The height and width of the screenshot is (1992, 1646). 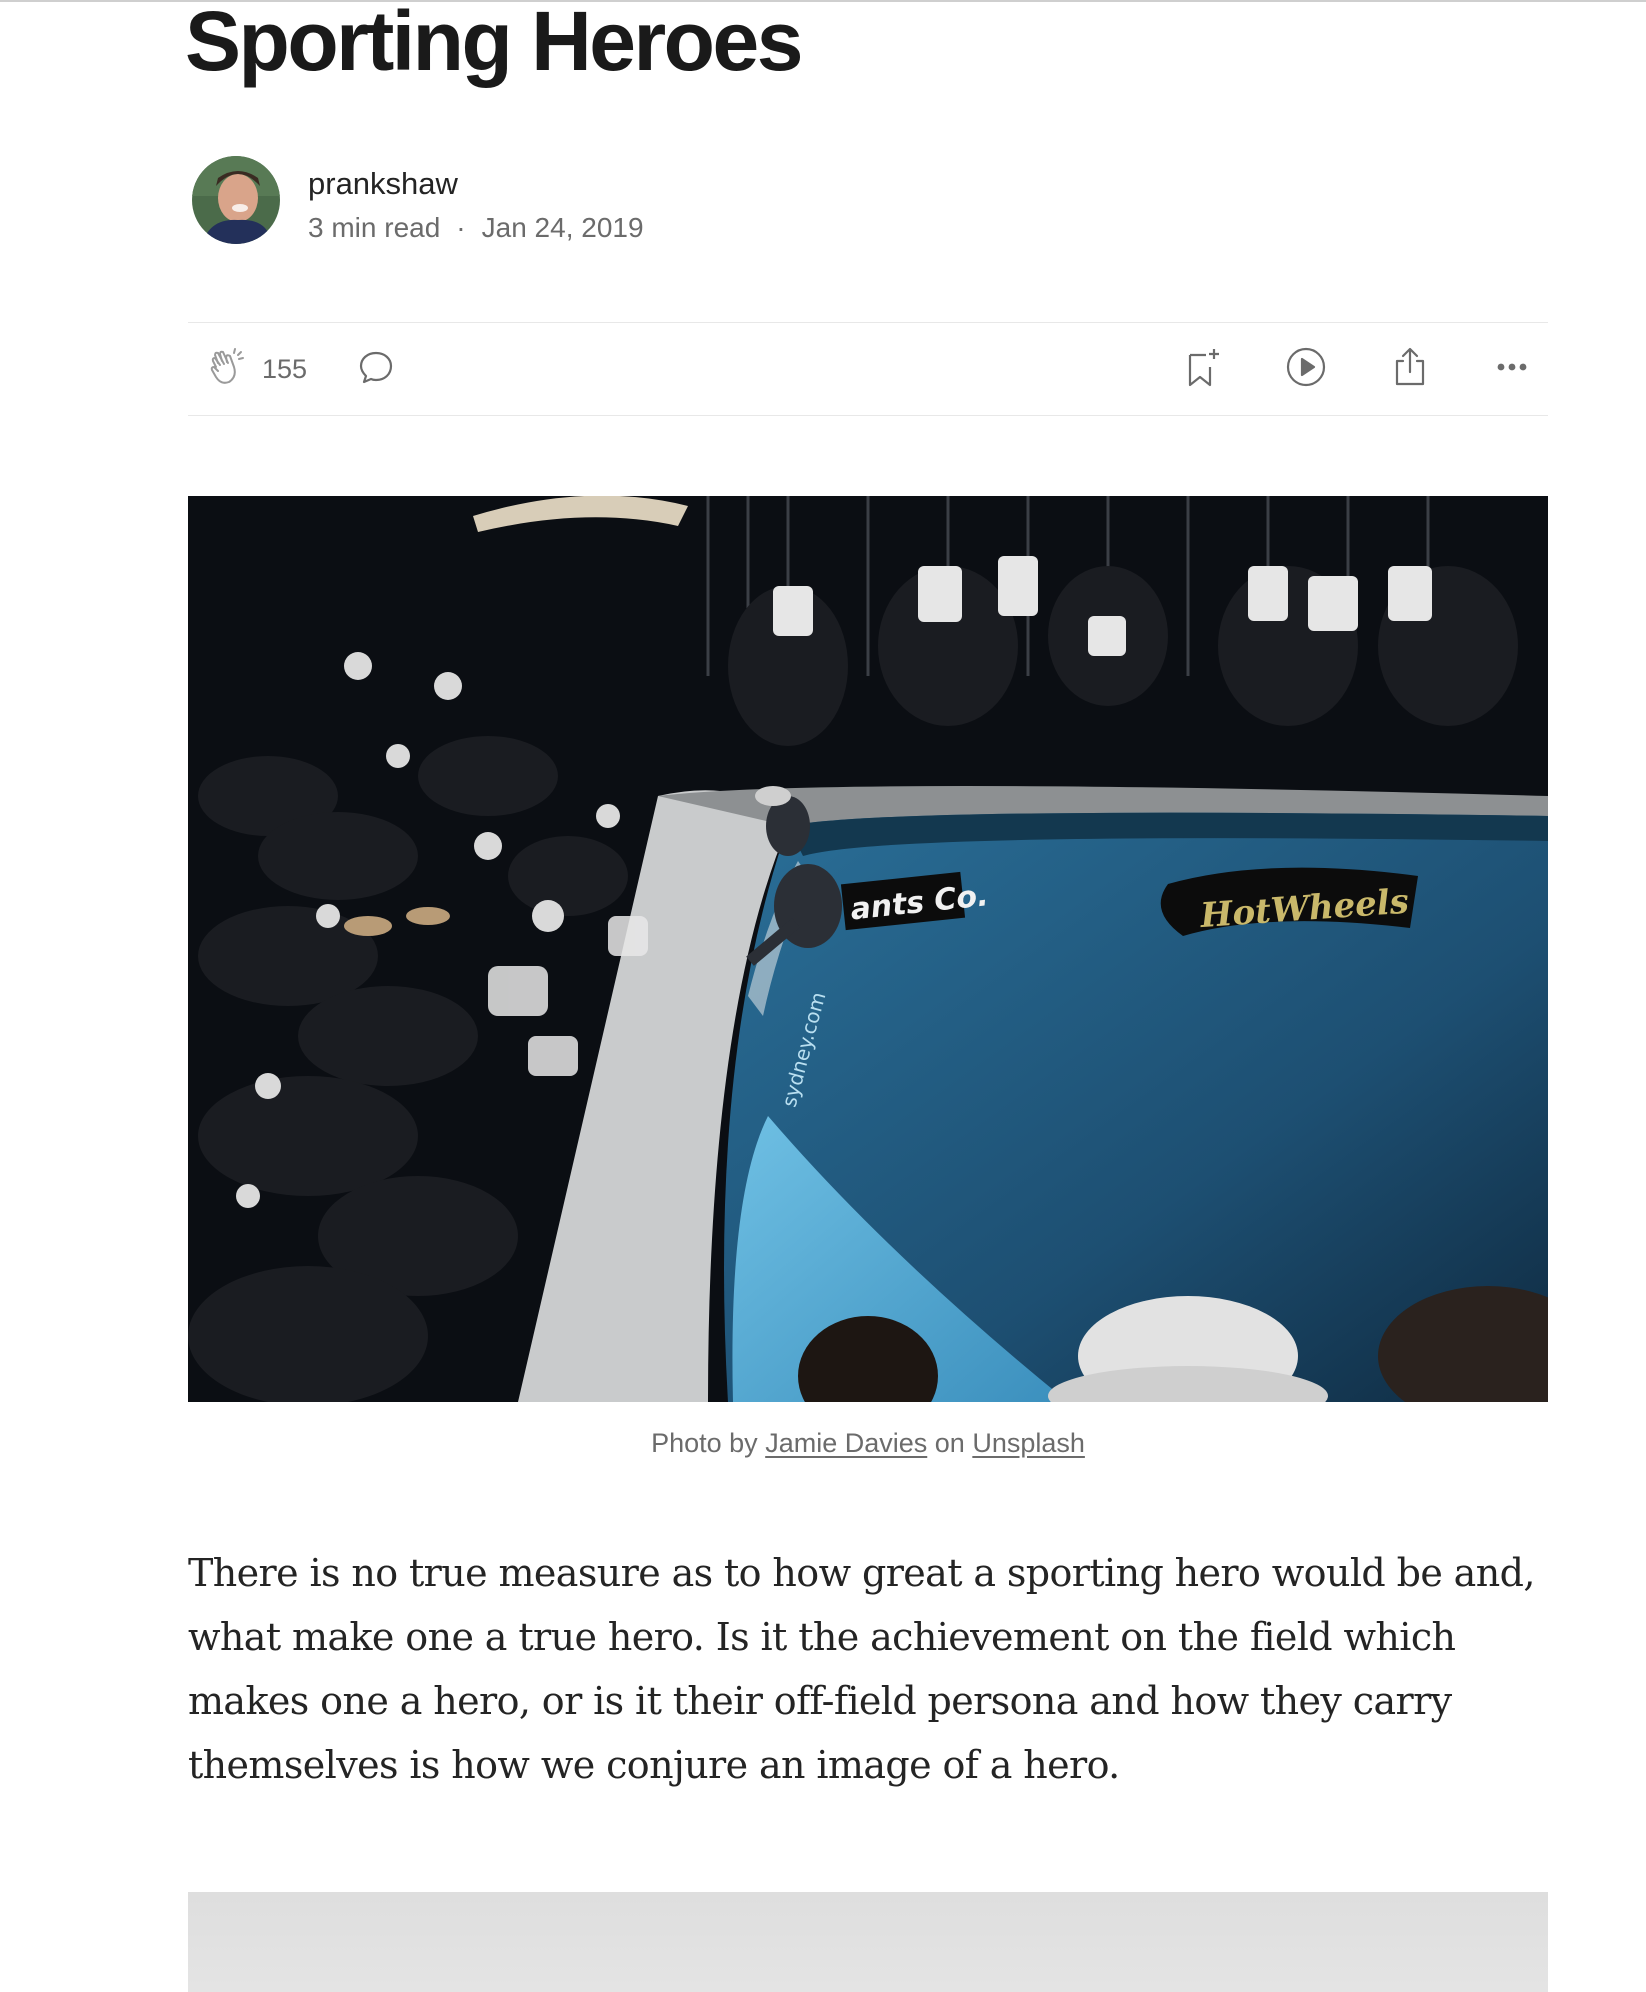 I want to click on author-row: prankshaw 3 min read · Jan 24, 2019, so click(x=542, y=202).